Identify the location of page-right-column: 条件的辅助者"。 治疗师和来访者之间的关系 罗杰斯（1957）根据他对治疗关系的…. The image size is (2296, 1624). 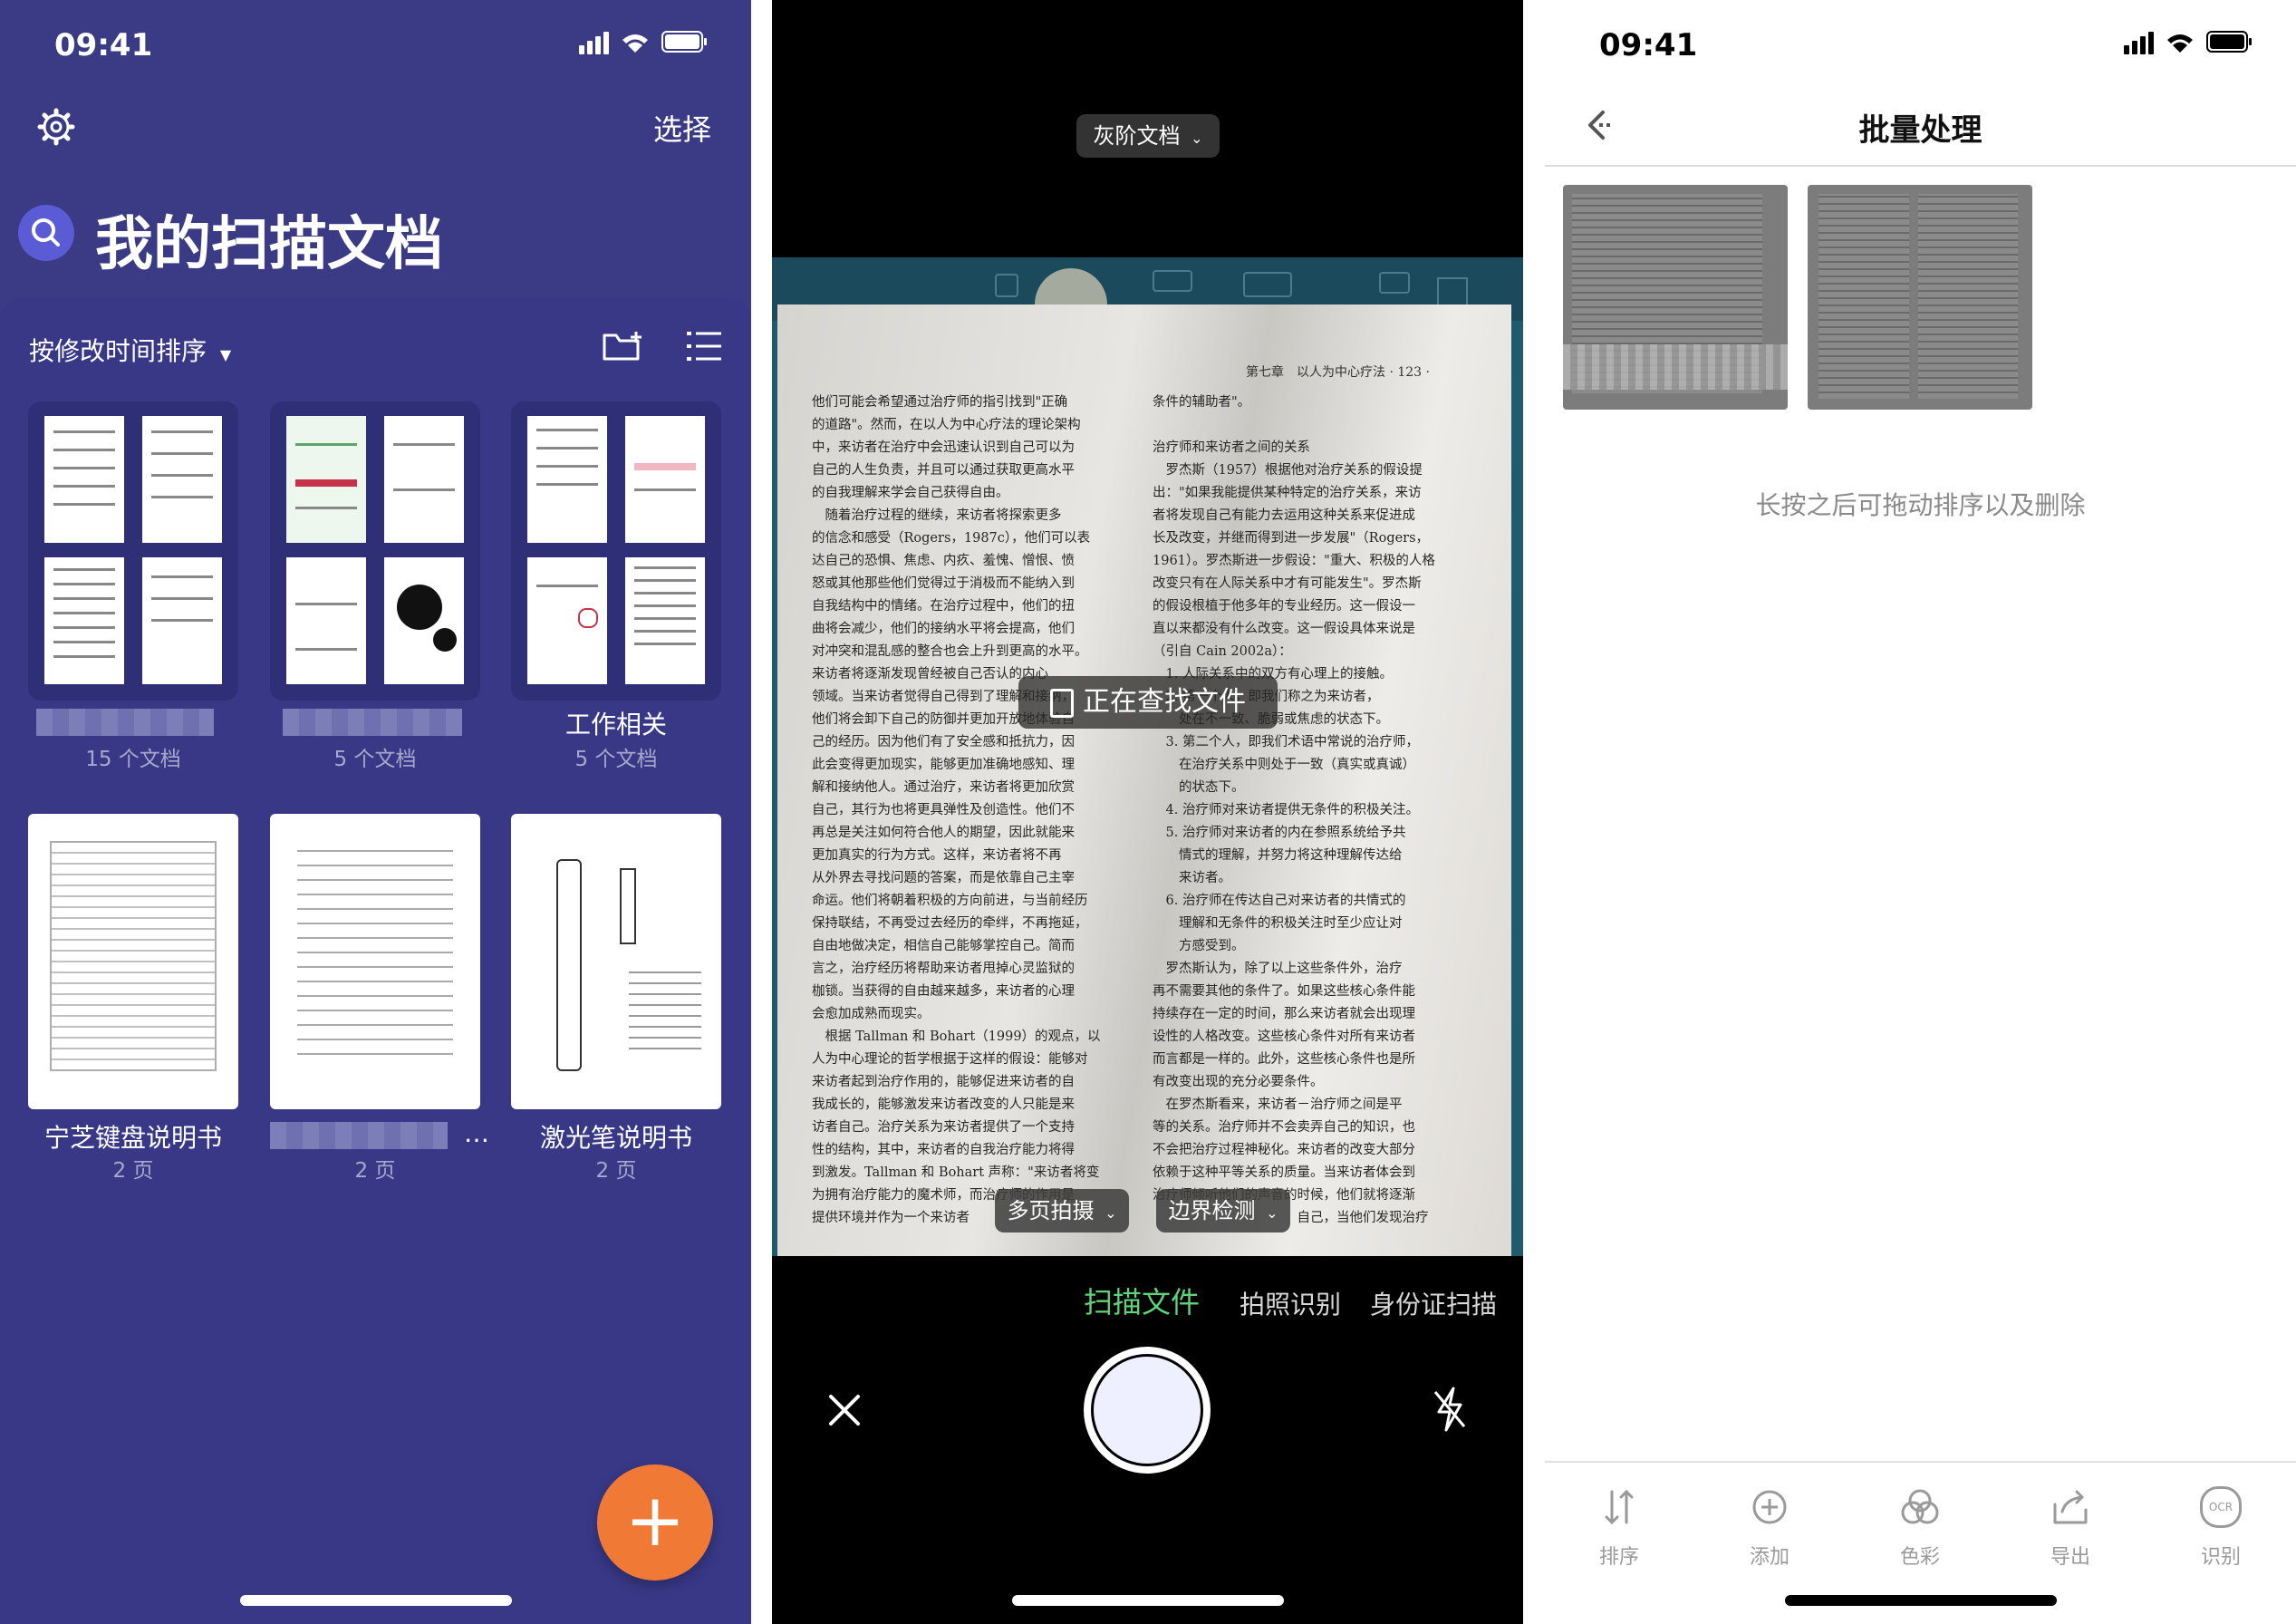
(1294, 810).